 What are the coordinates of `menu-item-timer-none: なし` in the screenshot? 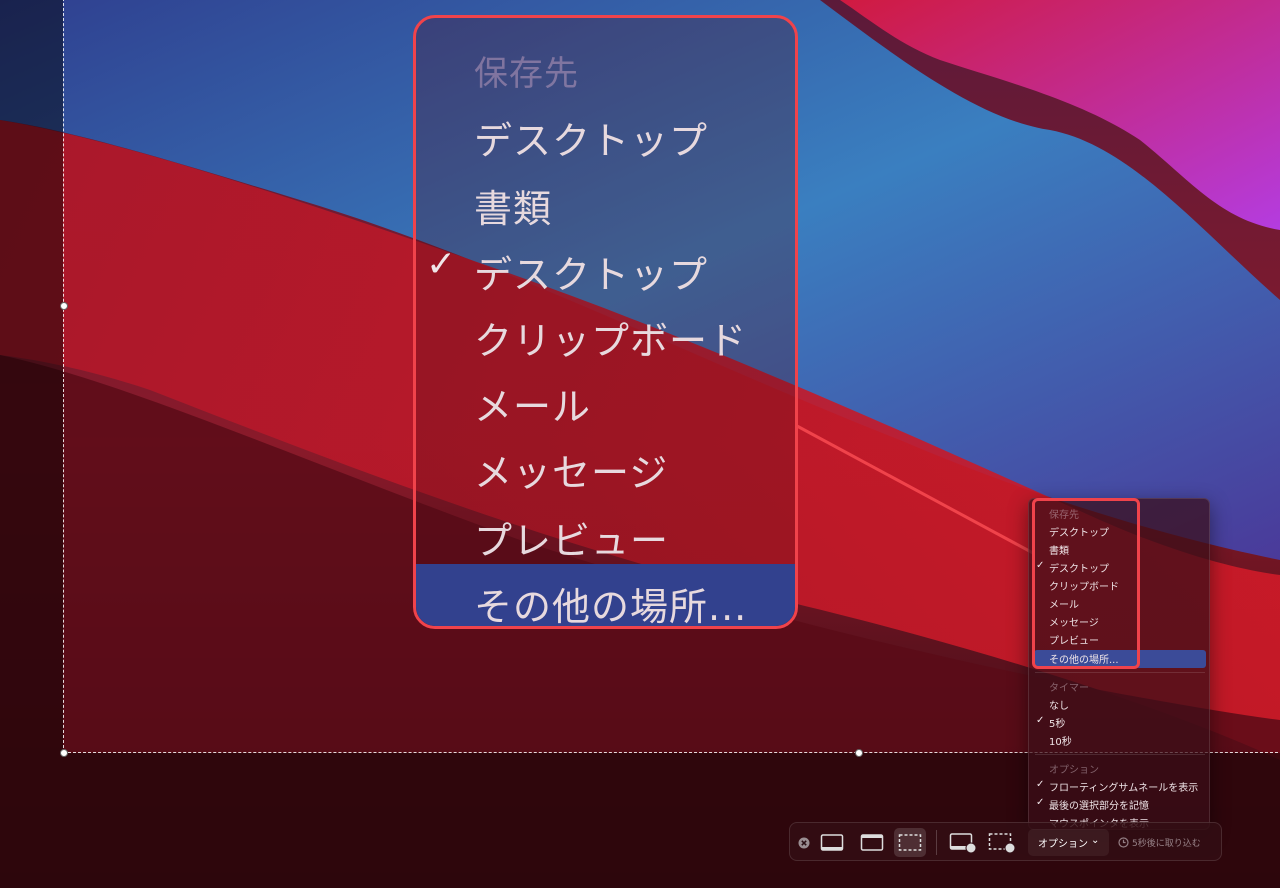 It's located at (1059, 704).